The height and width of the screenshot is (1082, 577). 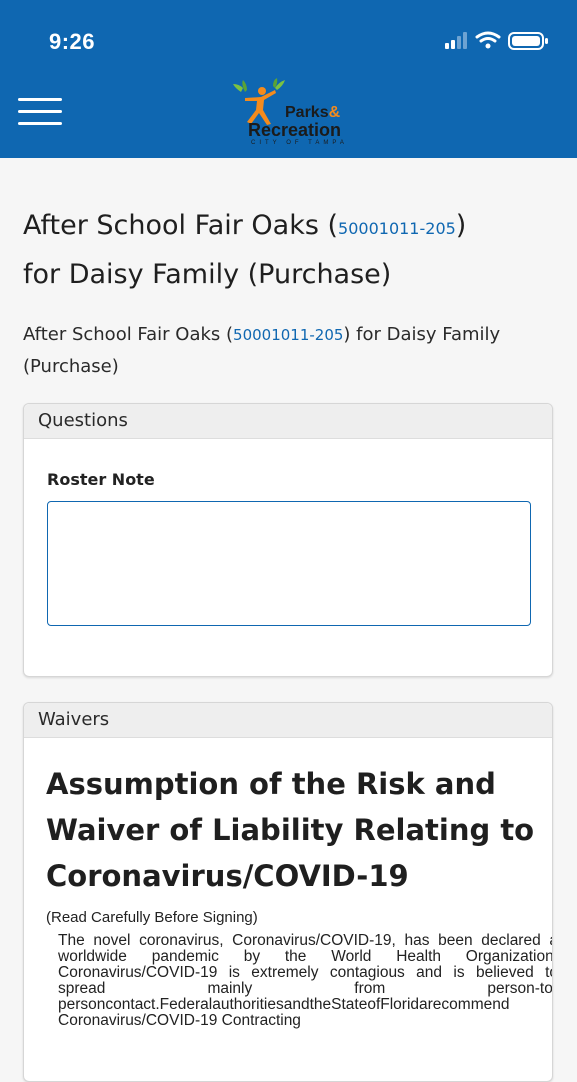 What do you see at coordinates (488, 40) in the screenshot?
I see `wifi-icon` at bounding box center [488, 40].